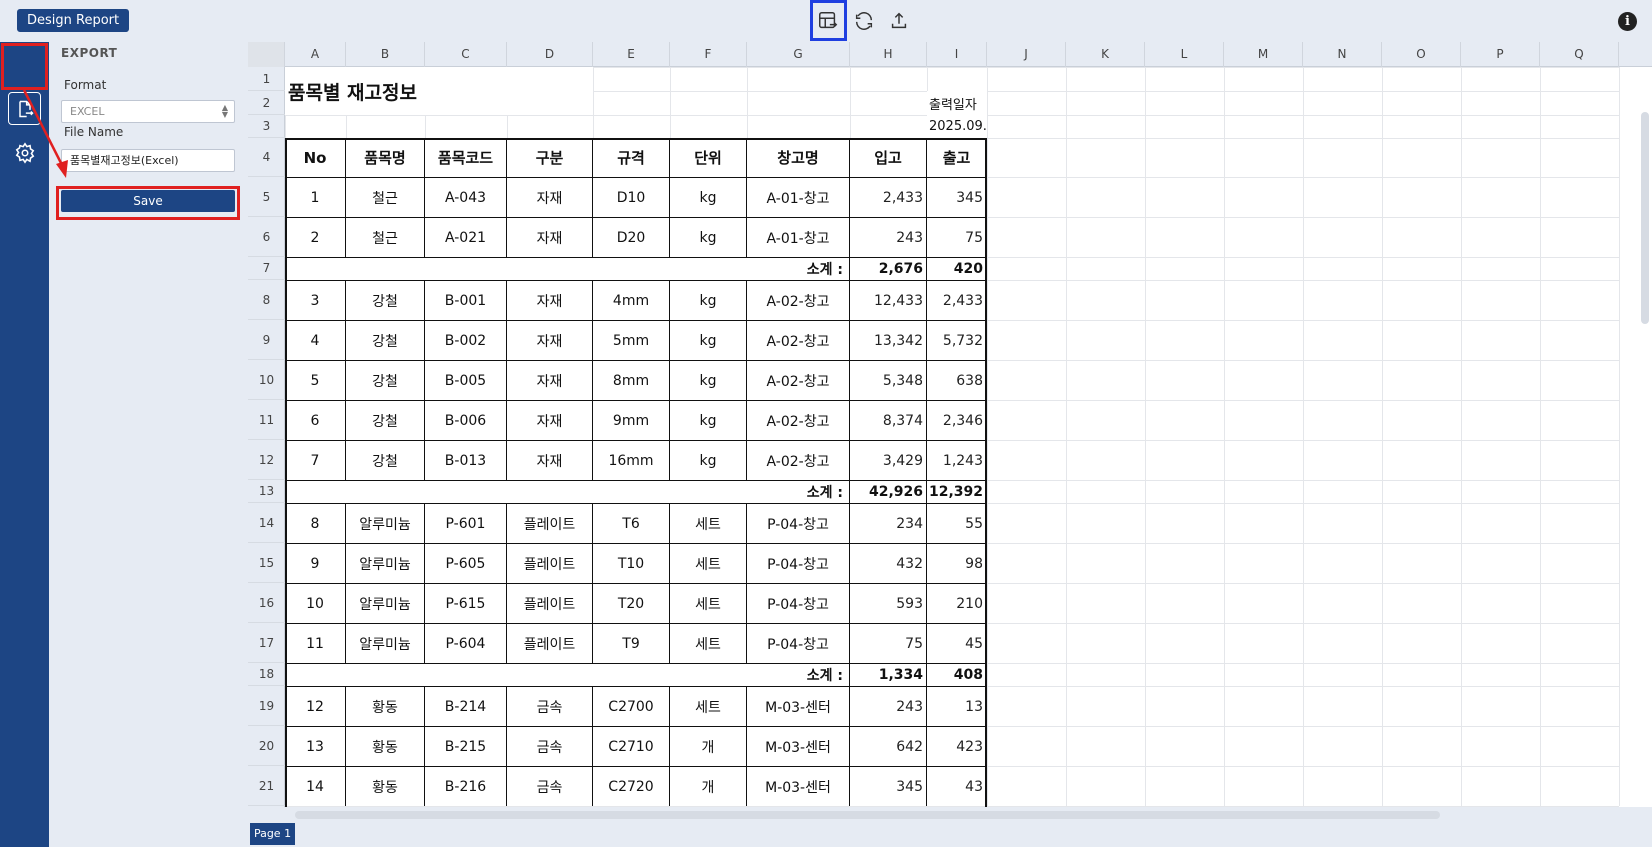 The image size is (1652, 847). I want to click on row-header-19: 19, so click(266, 706).